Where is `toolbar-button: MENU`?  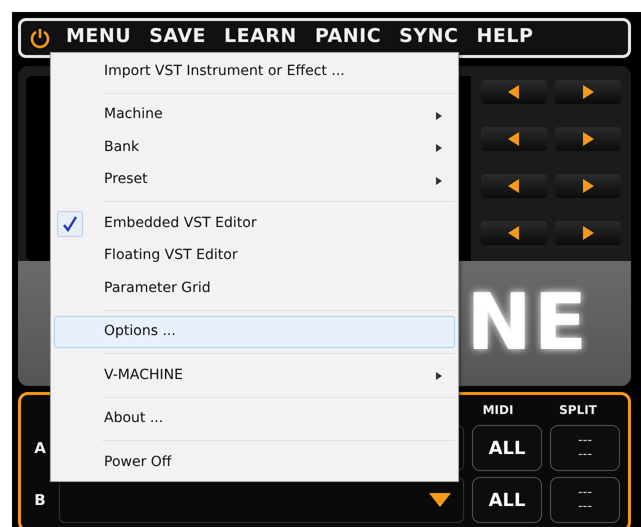 toolbar-button: MENU is located at coordinates (98, 36).